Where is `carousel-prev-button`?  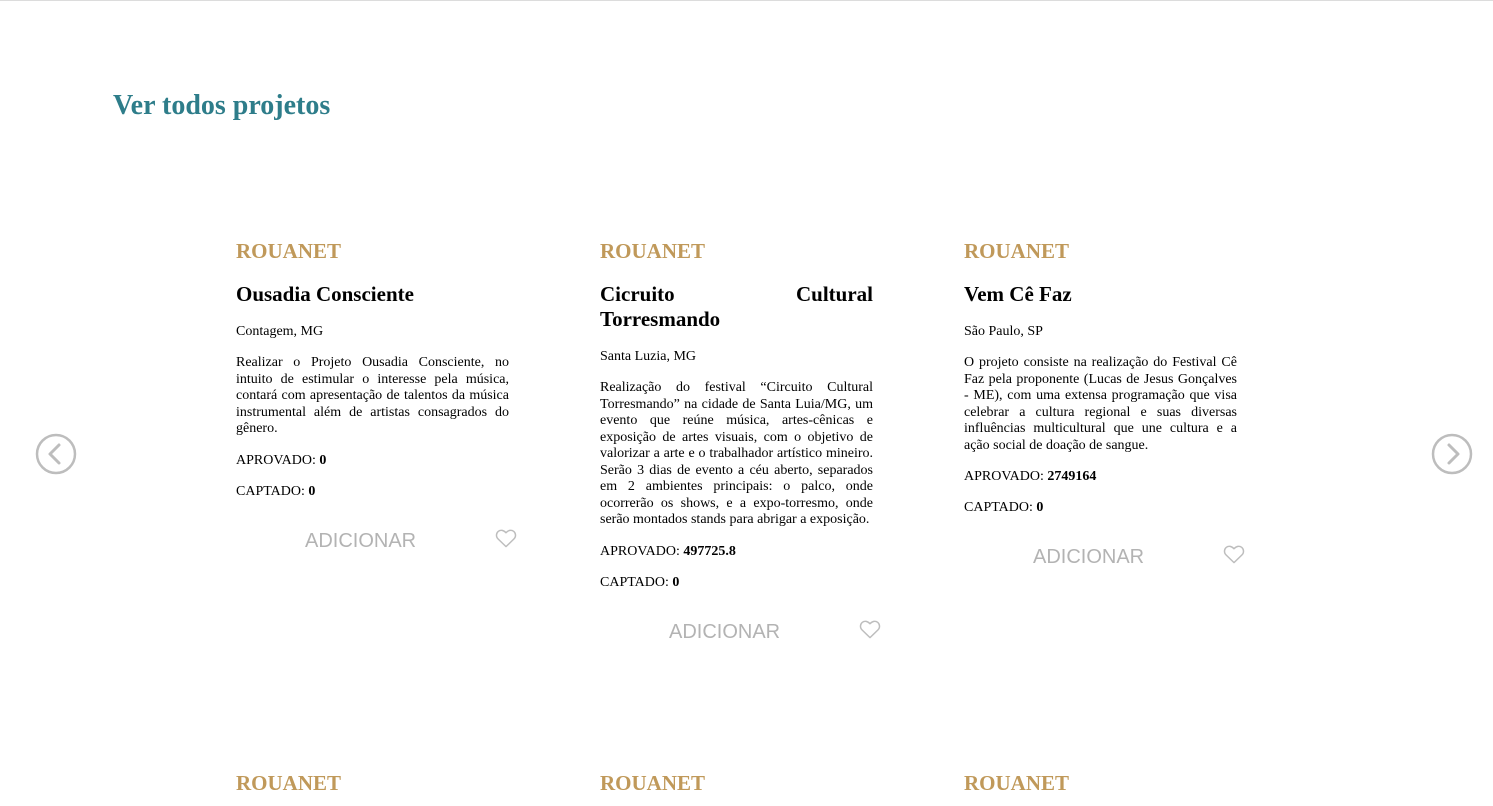
carousel-prev-button is located at coordinates (56, 454).